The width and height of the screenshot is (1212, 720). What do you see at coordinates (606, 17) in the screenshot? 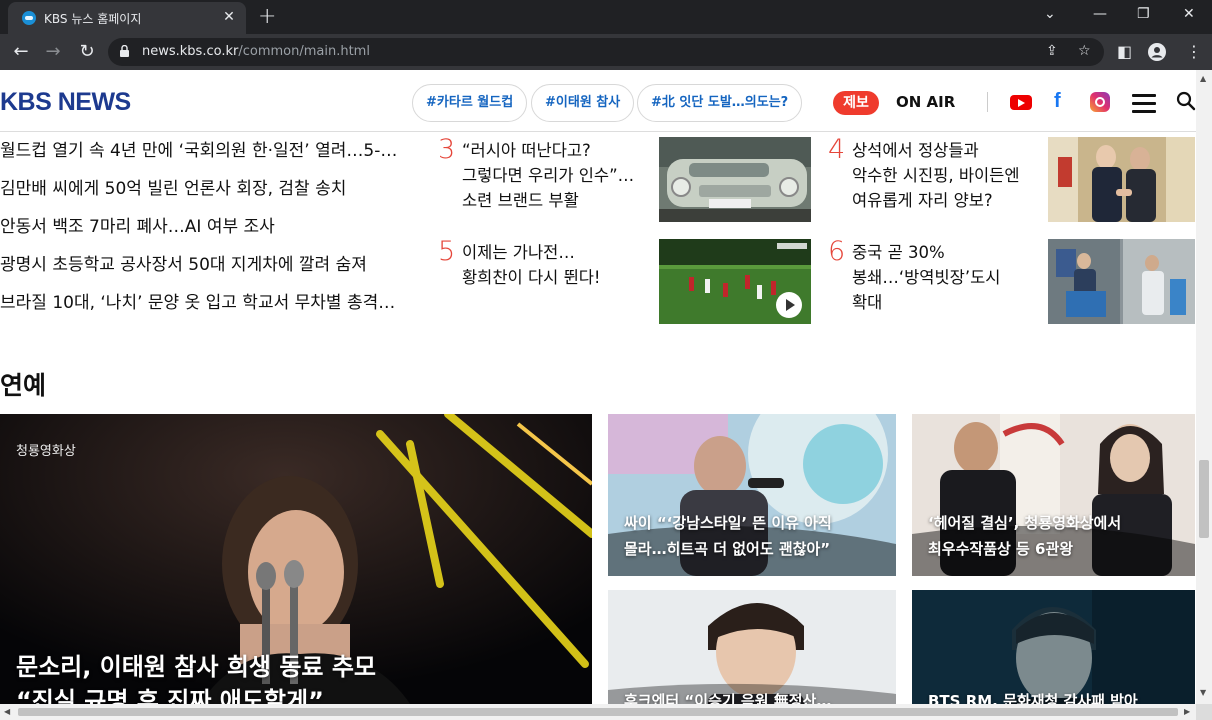
I see `browser-tab-strip: KBS 뉴스 홈페이지 ✕ + ⌄ — ❐ ✕` at bounding box center [606, 17].